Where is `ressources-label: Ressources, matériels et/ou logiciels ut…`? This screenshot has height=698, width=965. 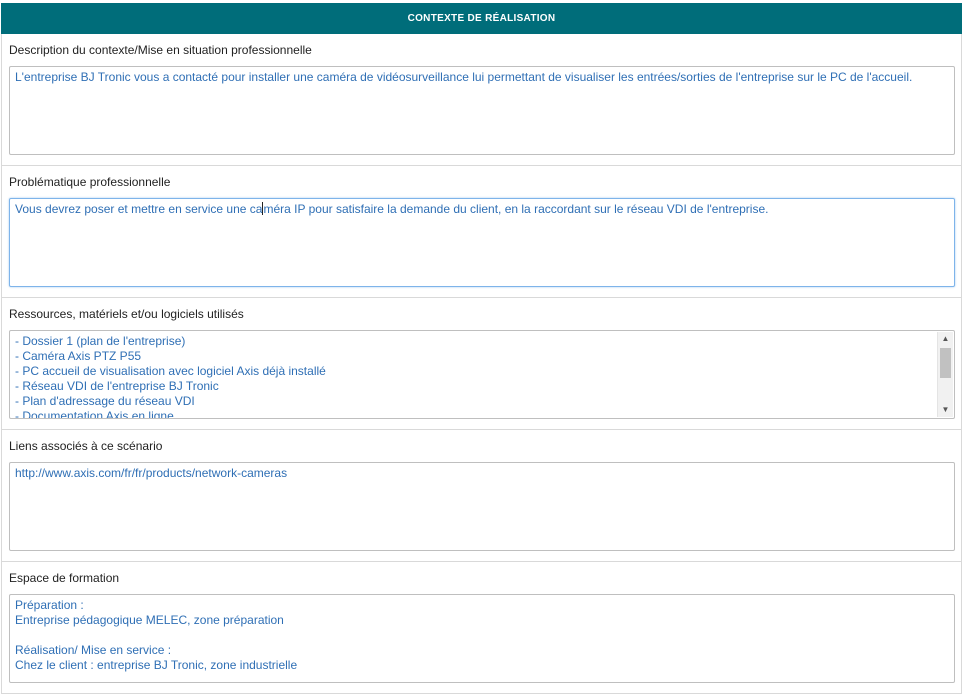 ressources-label: Ressources, matériels et/ou logiciels ut… is located at coordinates (126, 314).